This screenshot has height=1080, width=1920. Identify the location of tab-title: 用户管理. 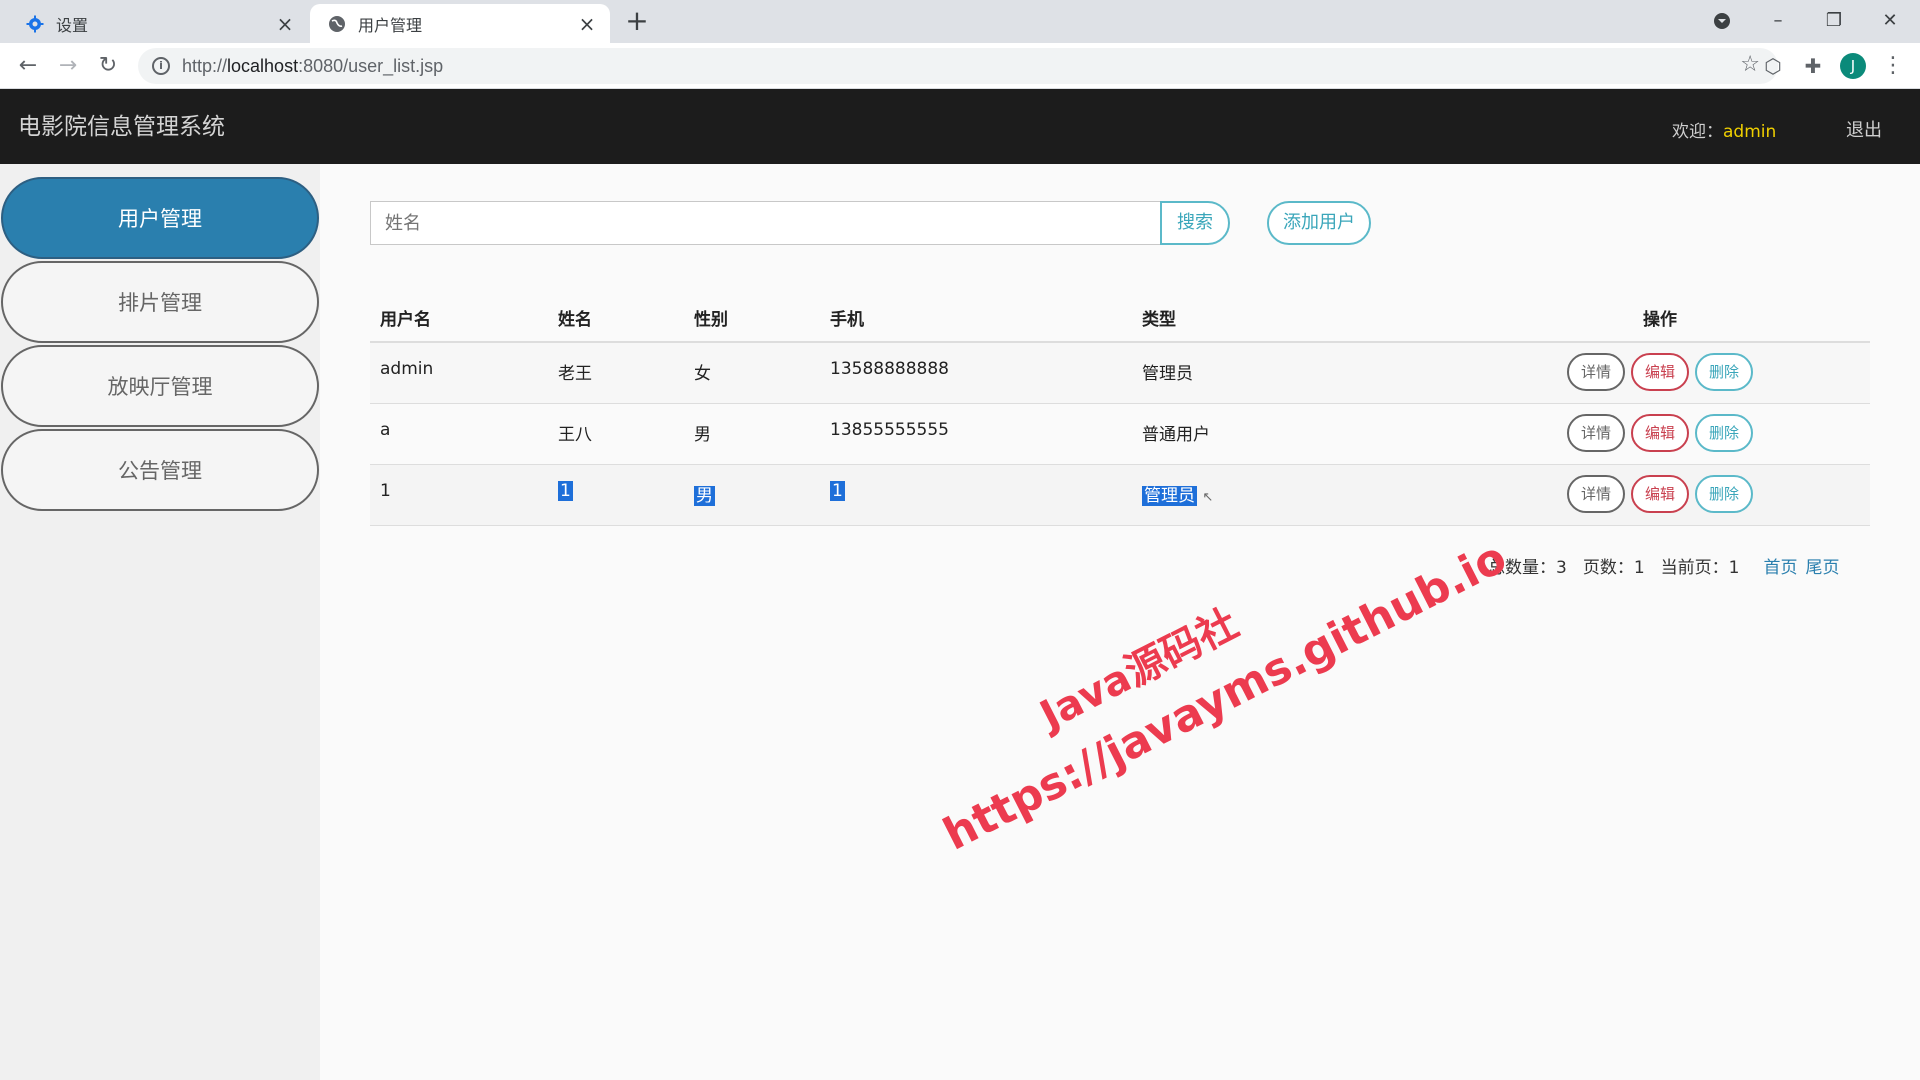
(390, 25).